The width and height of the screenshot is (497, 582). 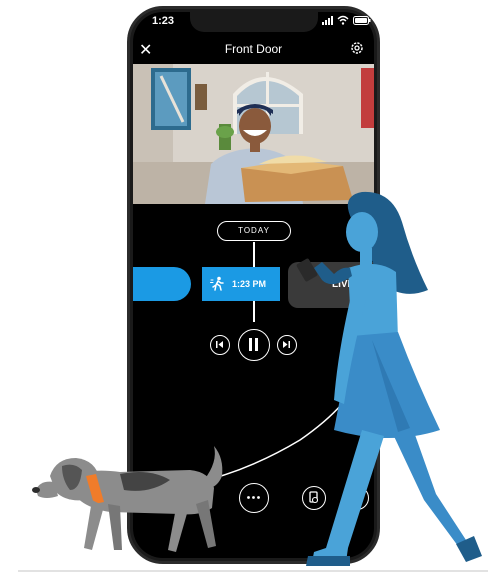 What do you see at coordinates (249, 284) in the screenshot?
I see `event-time: 1:23 PM` at bounding box center [249, 284].